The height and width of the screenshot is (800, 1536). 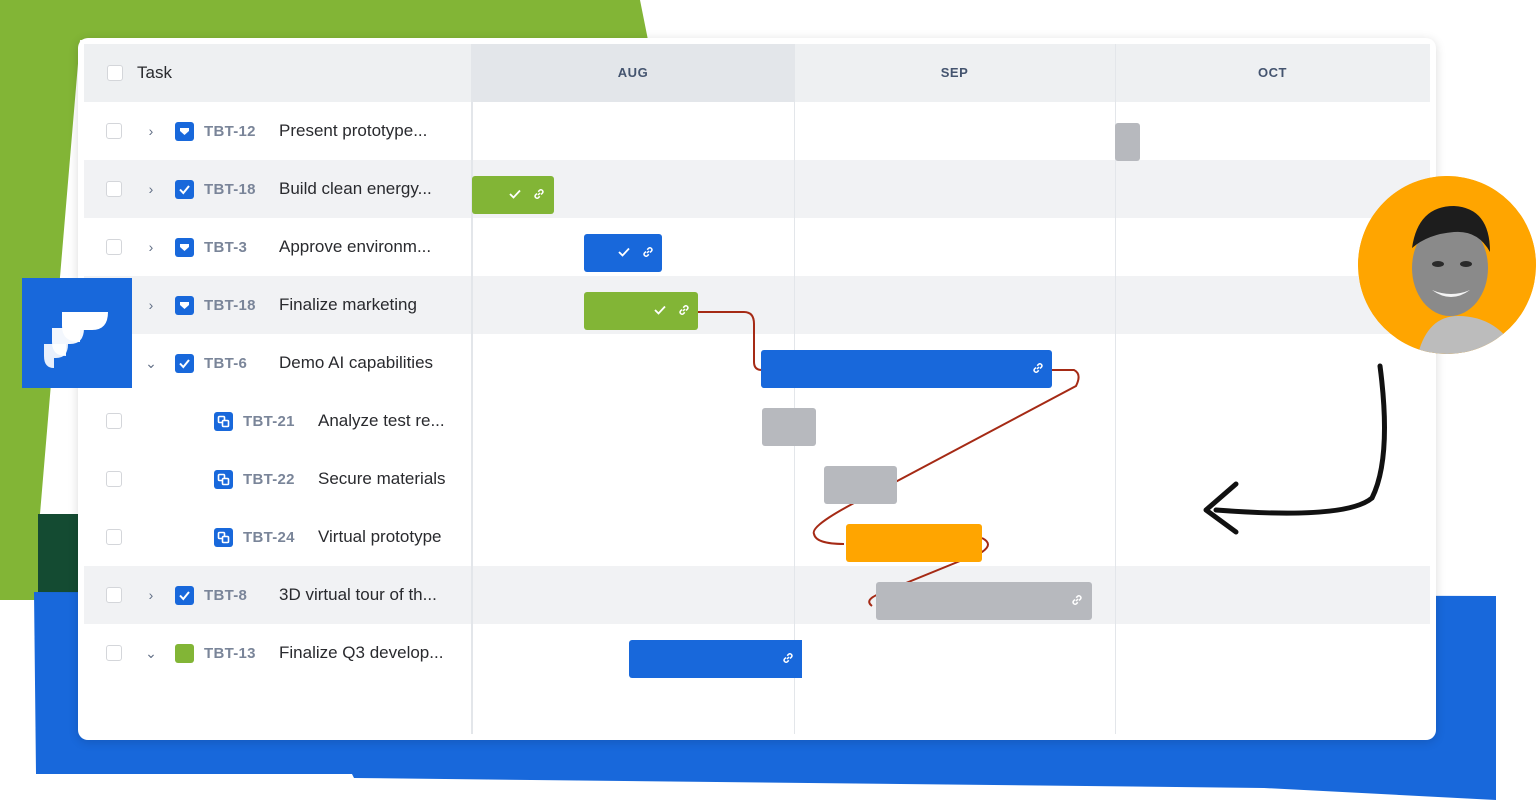 I want to click on curved-arrow-annotation, so click(x=1295, y=449).